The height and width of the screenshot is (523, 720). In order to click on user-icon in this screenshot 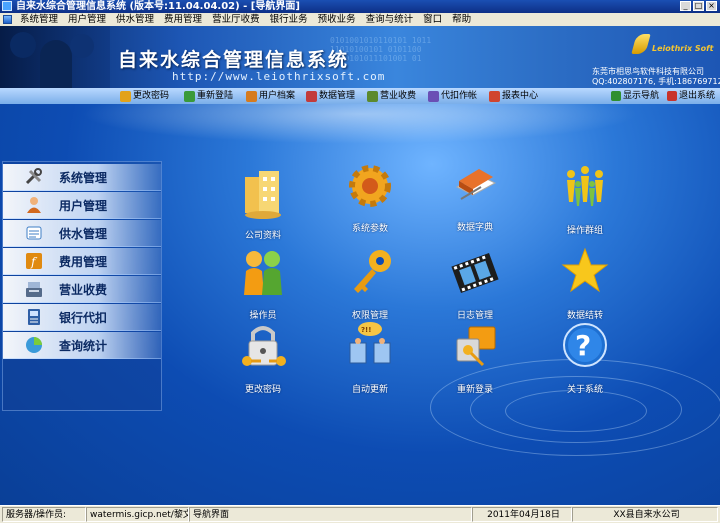, I will do `click(34, 205)`.